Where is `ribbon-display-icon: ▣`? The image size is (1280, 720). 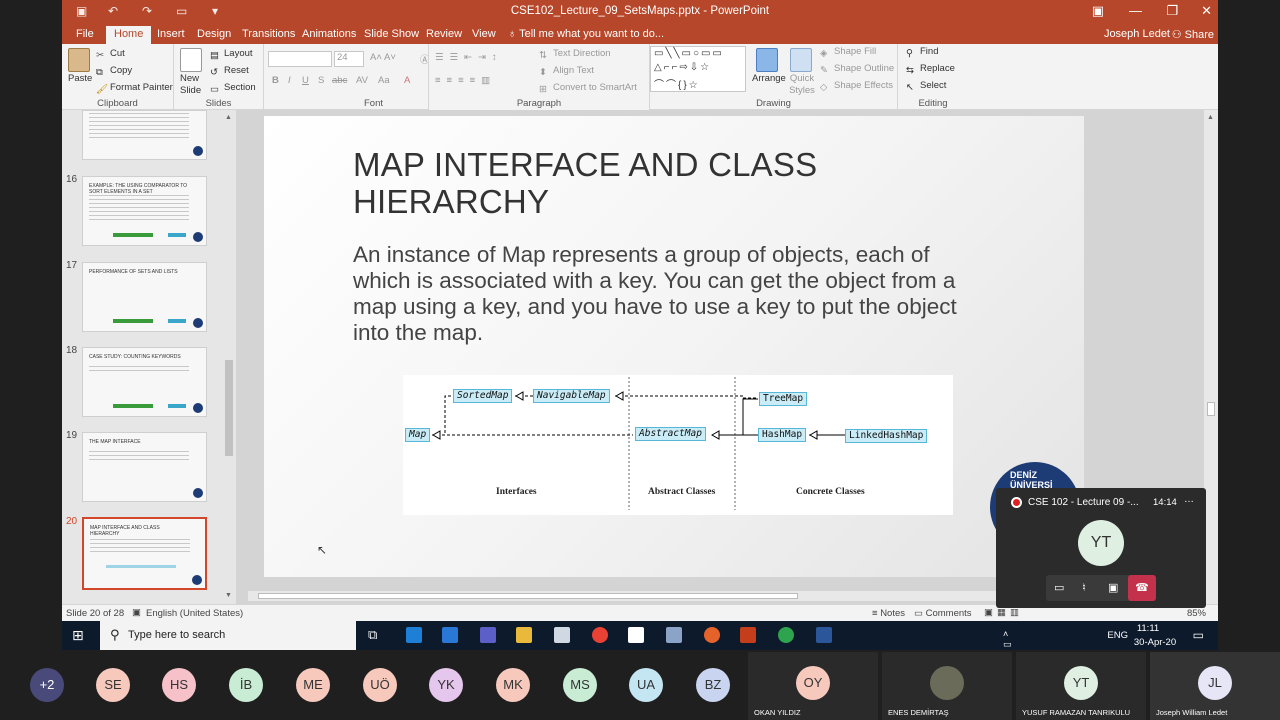
ribbon-display-icon: ▣ is located at coordinates (1098, 11).